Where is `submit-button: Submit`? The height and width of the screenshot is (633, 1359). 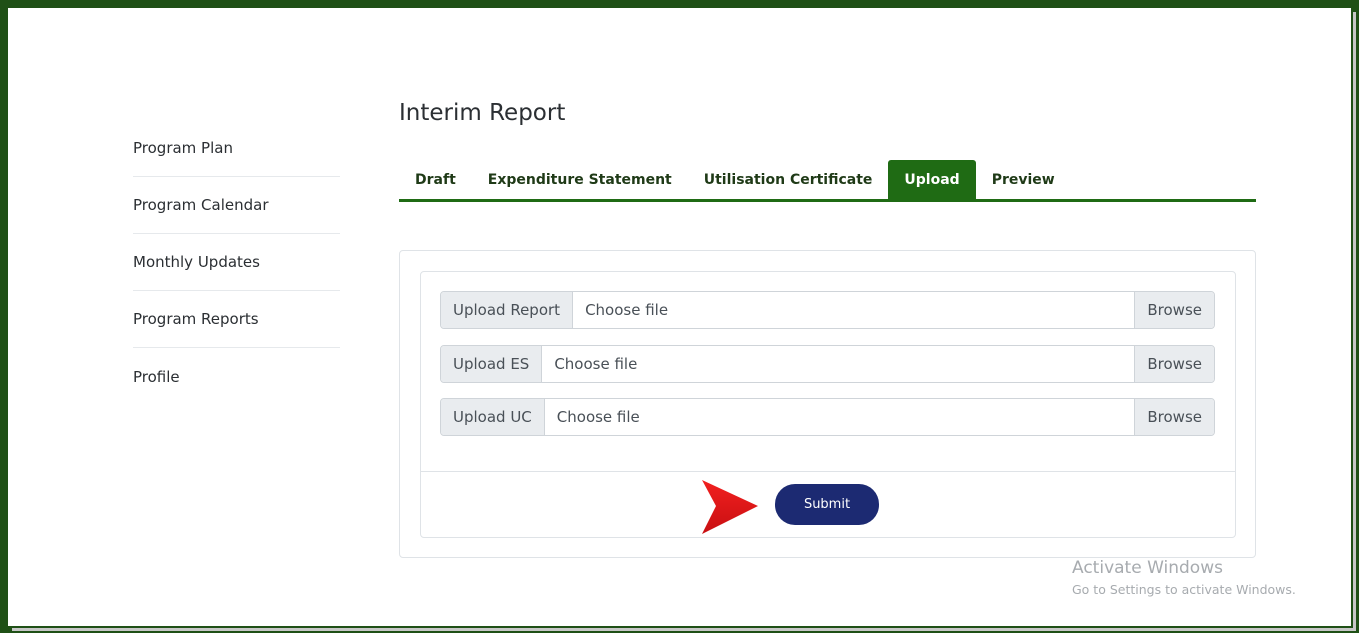
submit-button: Submit is located at coordinates (827, 504).